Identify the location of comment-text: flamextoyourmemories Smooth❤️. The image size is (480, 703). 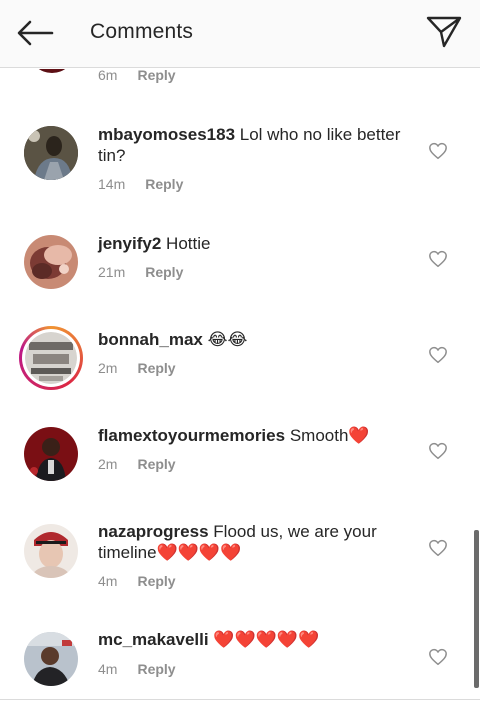
(253, 435).